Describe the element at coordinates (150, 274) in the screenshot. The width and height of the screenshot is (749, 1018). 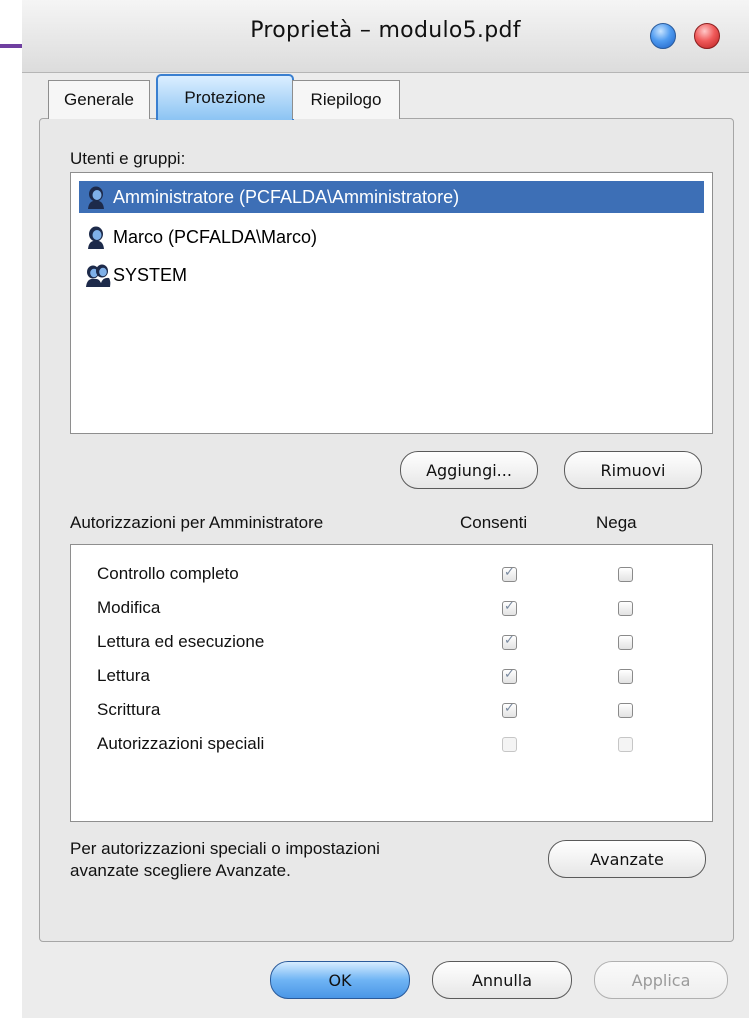
I see `user-name: SYSTEM` at that location.